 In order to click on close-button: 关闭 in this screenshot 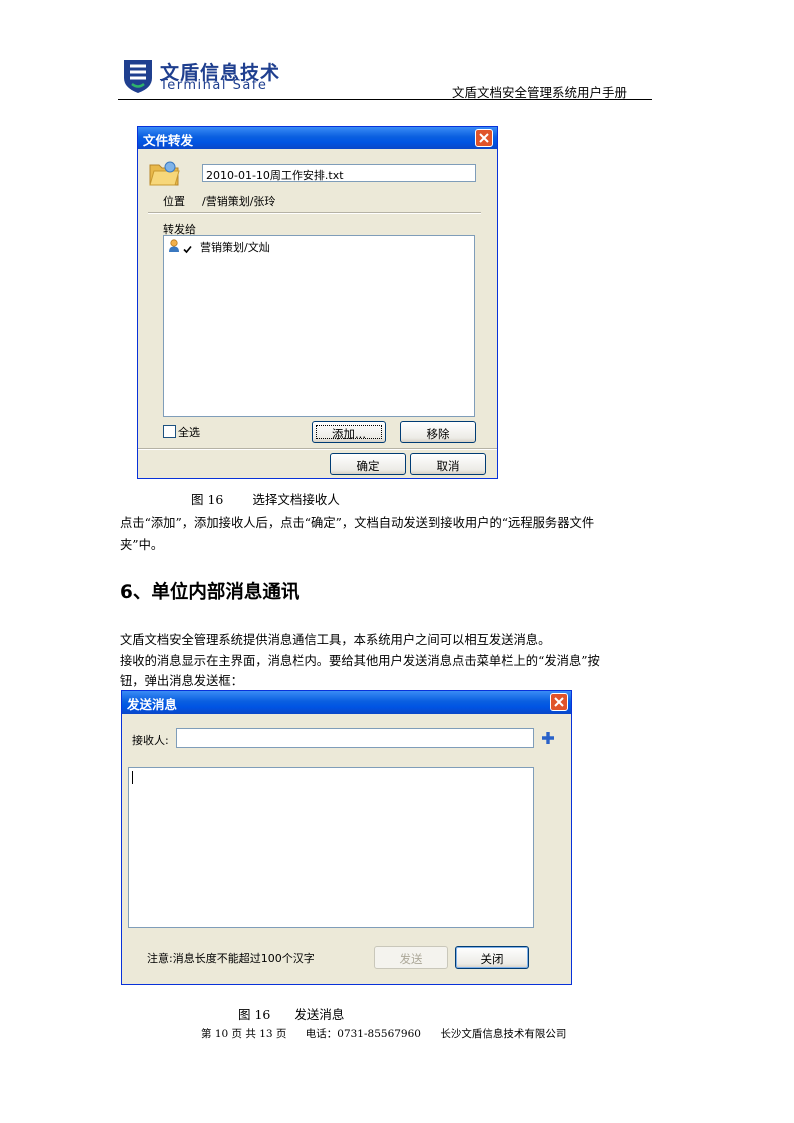, I will do `click(492, 957)`.